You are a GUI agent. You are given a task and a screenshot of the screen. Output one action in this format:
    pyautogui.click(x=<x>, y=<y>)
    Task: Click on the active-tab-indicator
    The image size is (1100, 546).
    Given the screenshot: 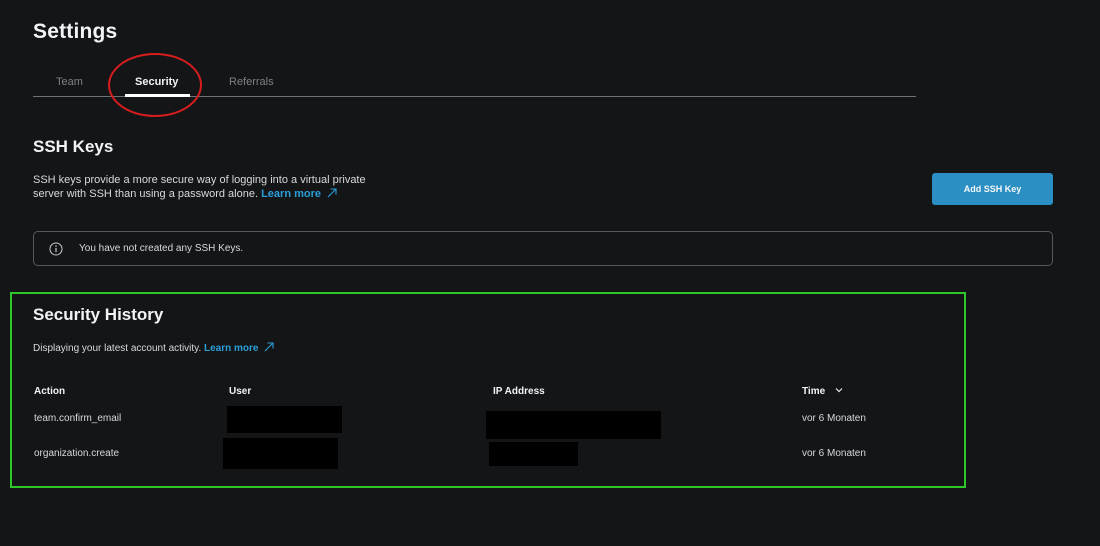 What is the action you would take?
    pyautogui.click(x=157, y=95)
    